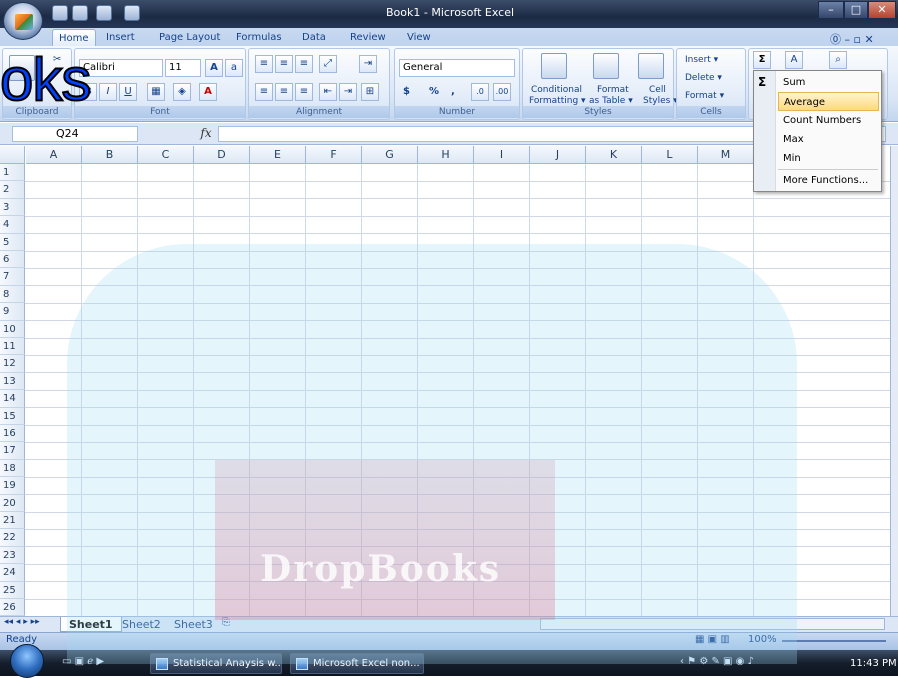 Image resolution: width=898 pixels, height=678 pixels. What do you see at coordinates (12, 155) in the screenshot?
I see `select-all-corner` at bounding box center [12, 155].